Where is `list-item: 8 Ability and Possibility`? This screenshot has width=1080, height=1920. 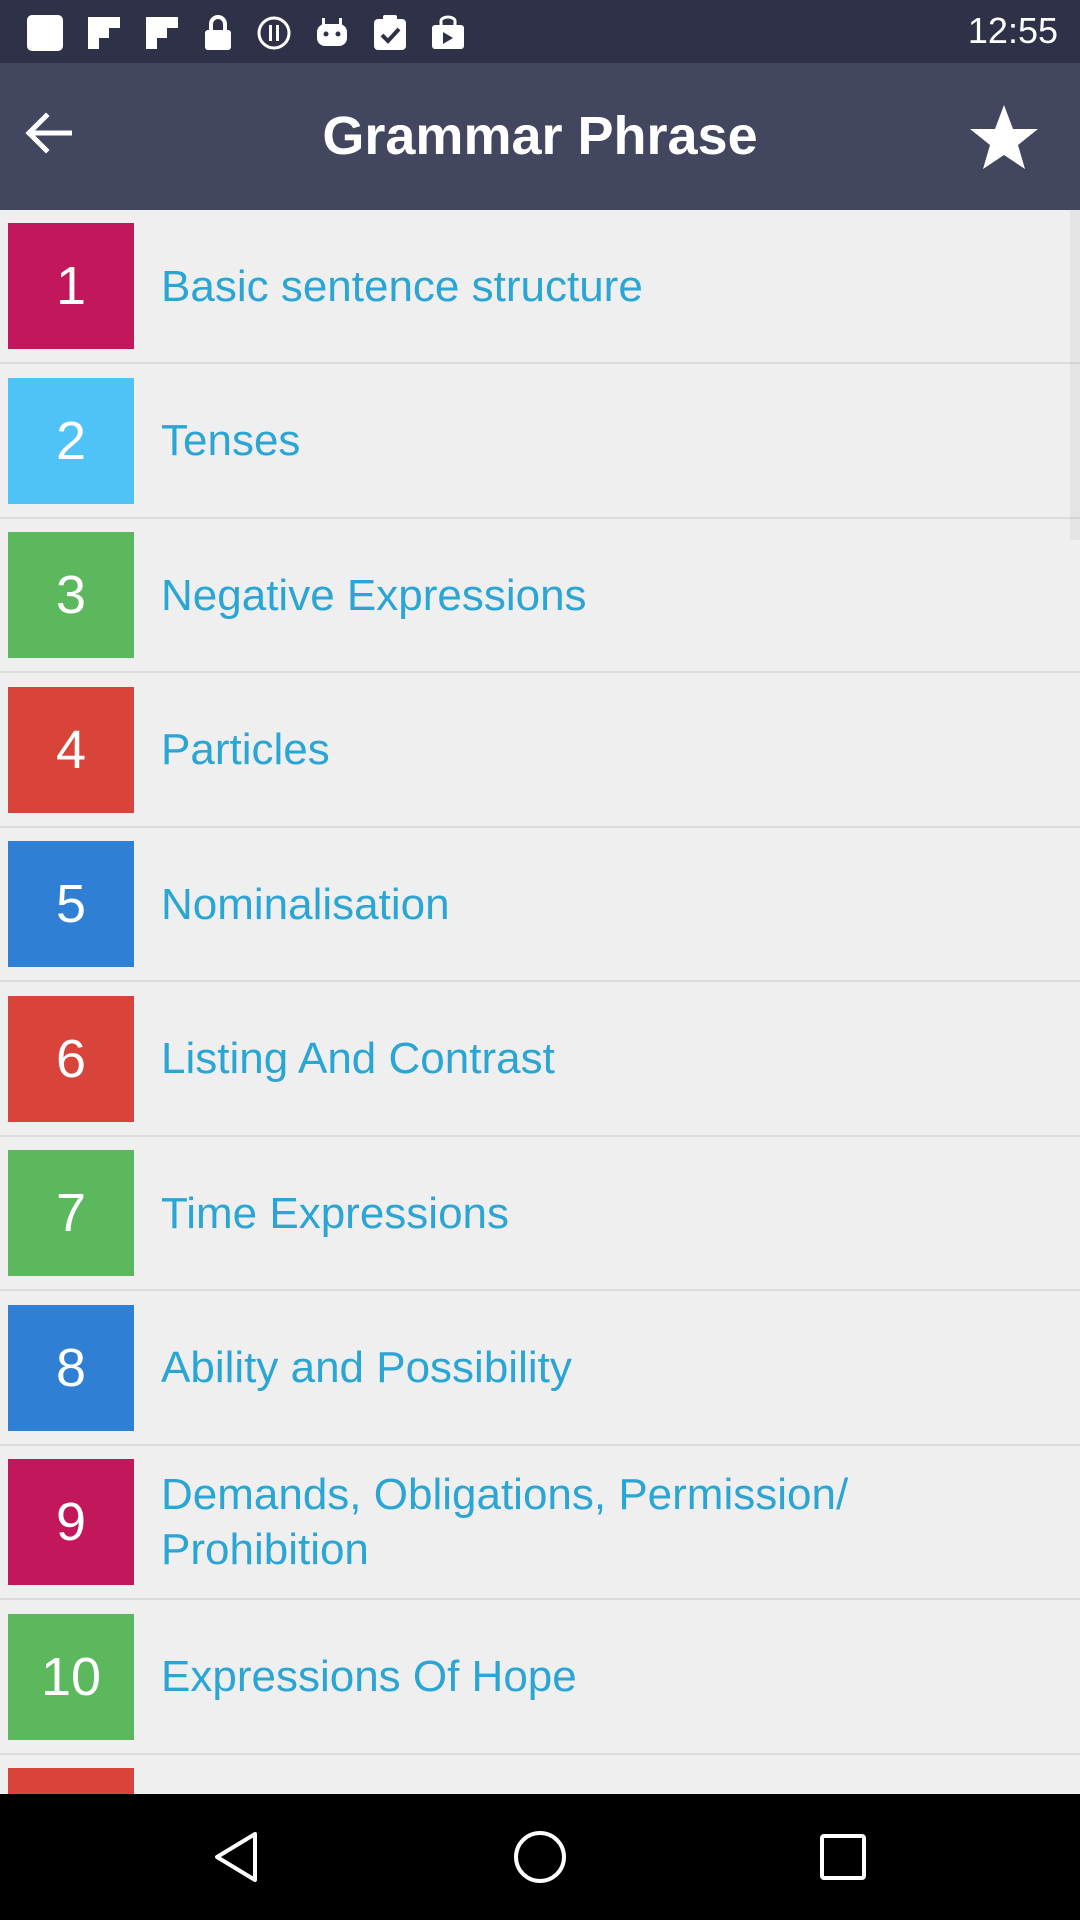 list-item: 8 Ability and Possibility is located at coordinates (540, 1369).